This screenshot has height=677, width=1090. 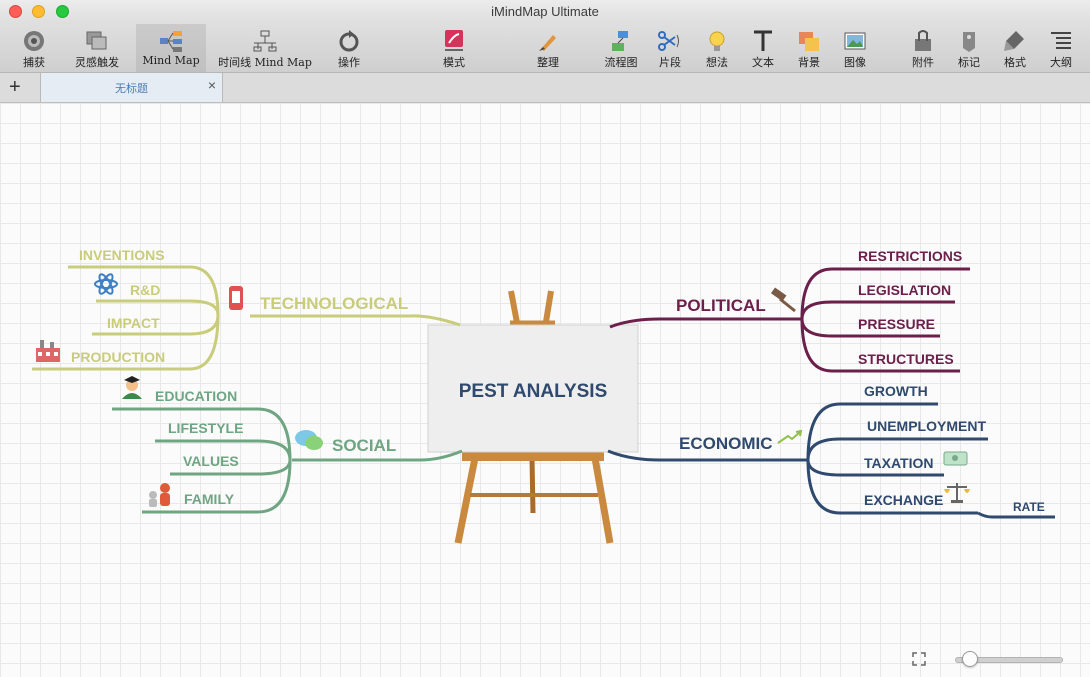 What do you see at coordinates (96, 40) in the screenshot?
I see `stack-icon` at bounding box center [96, 40].